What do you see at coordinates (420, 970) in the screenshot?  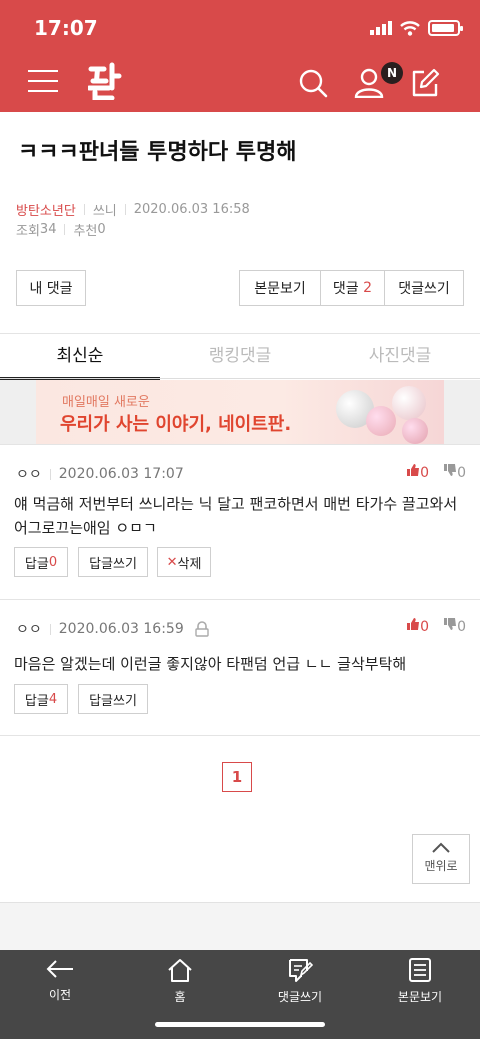 I see `document-icon` at bounding box center [420, 970].